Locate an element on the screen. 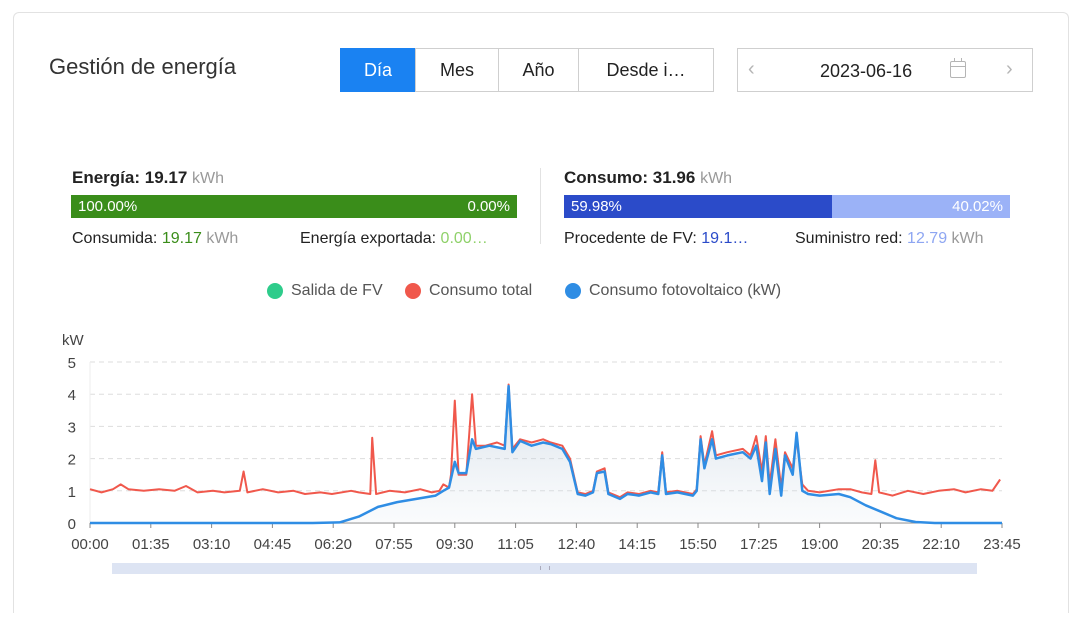 Image resolution: width=1080 pixels, height=617 pixels. x-tick-label: 00:00 is located at coordinates (90, 544).